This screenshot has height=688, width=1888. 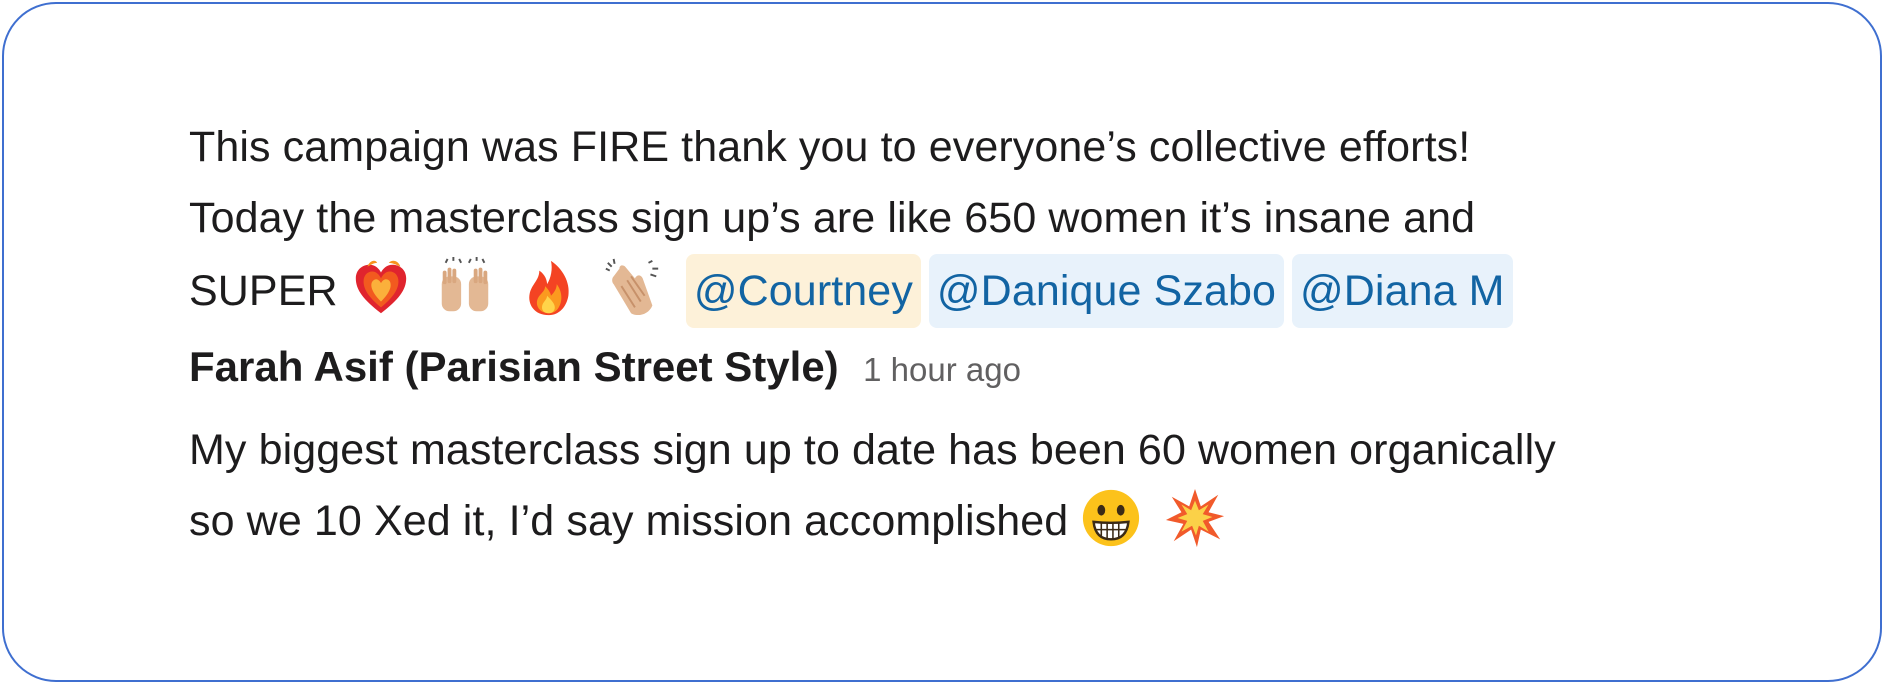 I want to click on message-timestamp: 1 hour ago, so click(x=942, y=369).